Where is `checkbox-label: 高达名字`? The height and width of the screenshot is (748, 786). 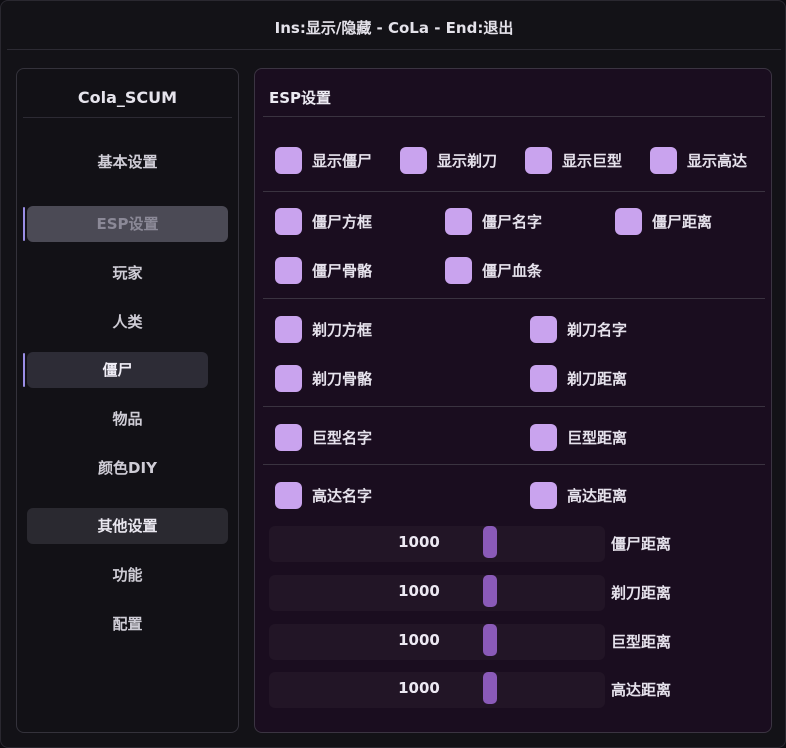 checkbox-label: 高达名字 is located at coordinates (342, 495).